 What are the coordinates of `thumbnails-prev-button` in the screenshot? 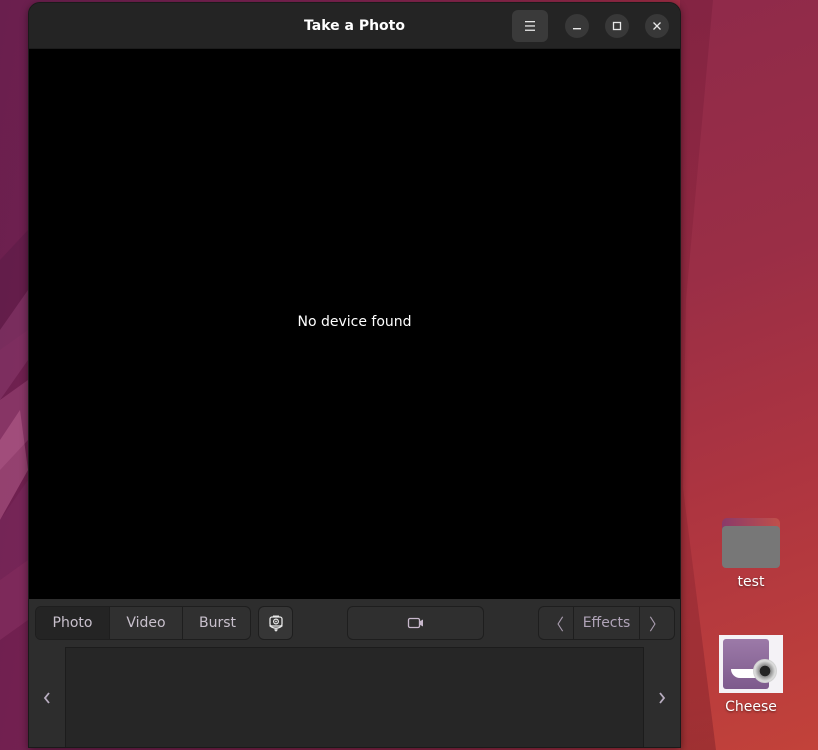 It's located at (47, 697).